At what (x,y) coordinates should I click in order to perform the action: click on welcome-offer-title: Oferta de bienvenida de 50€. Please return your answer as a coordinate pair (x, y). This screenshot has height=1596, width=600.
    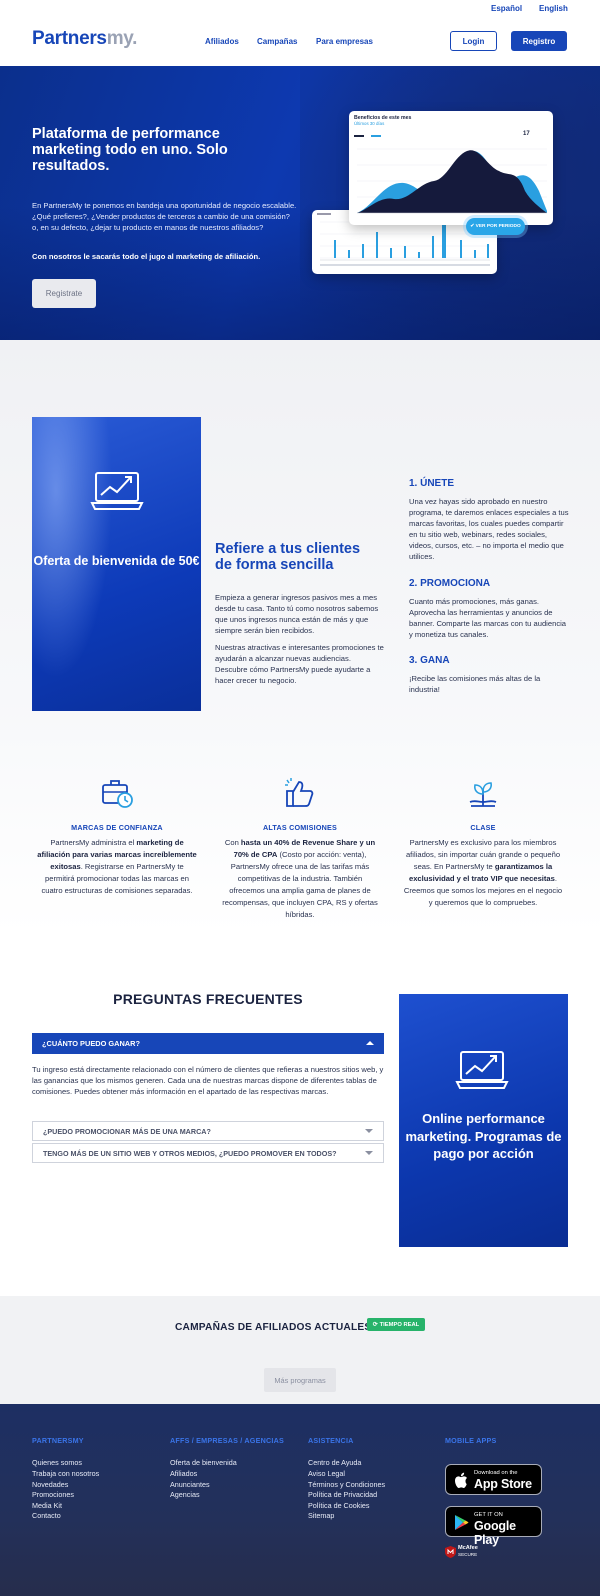
    Looking at the image, I should click on (116, 561).